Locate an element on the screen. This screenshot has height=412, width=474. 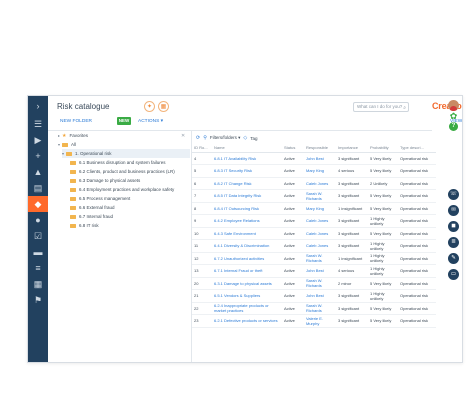
column-header: Status is located at coordinates (293, 148).